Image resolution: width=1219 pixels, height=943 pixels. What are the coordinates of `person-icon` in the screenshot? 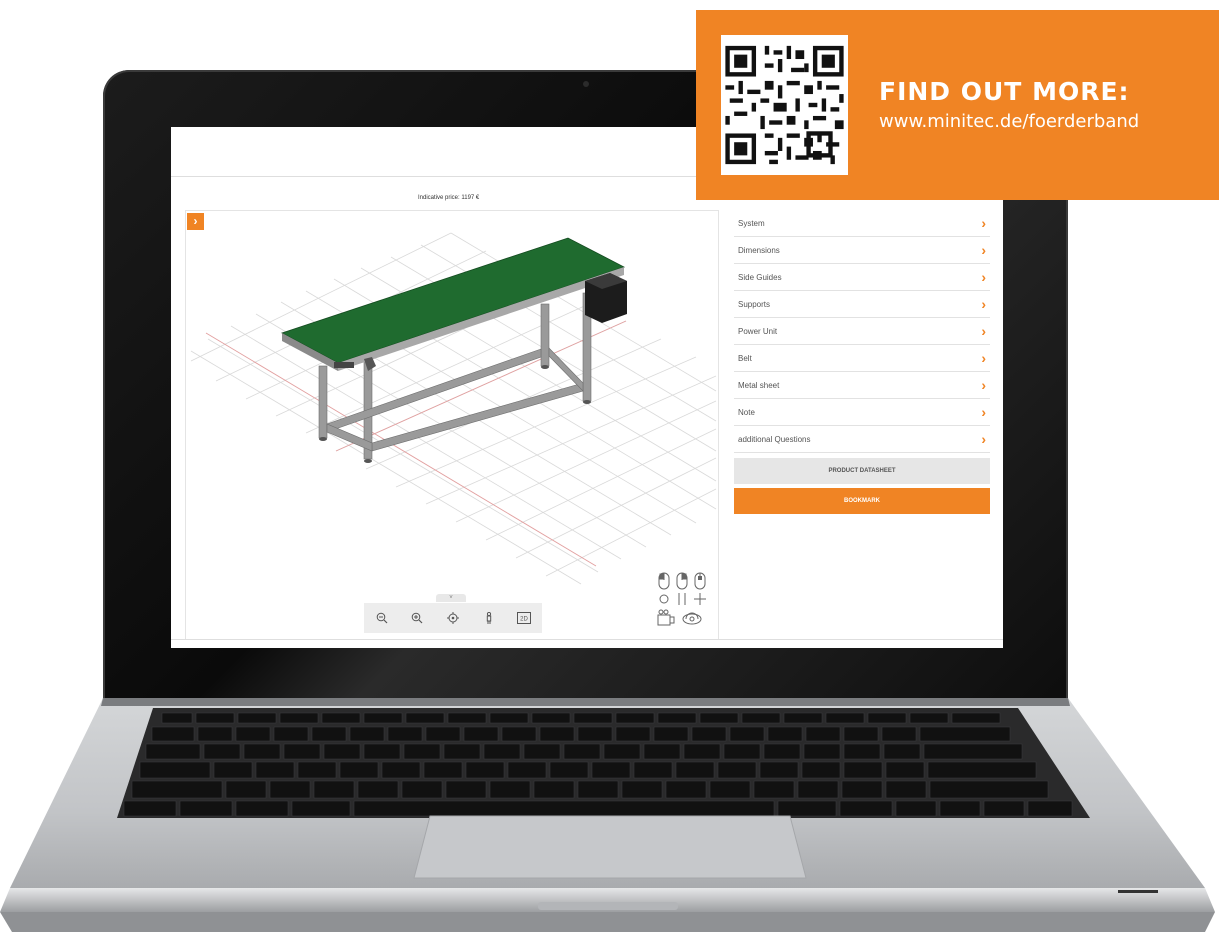 It's located at (489, 618).